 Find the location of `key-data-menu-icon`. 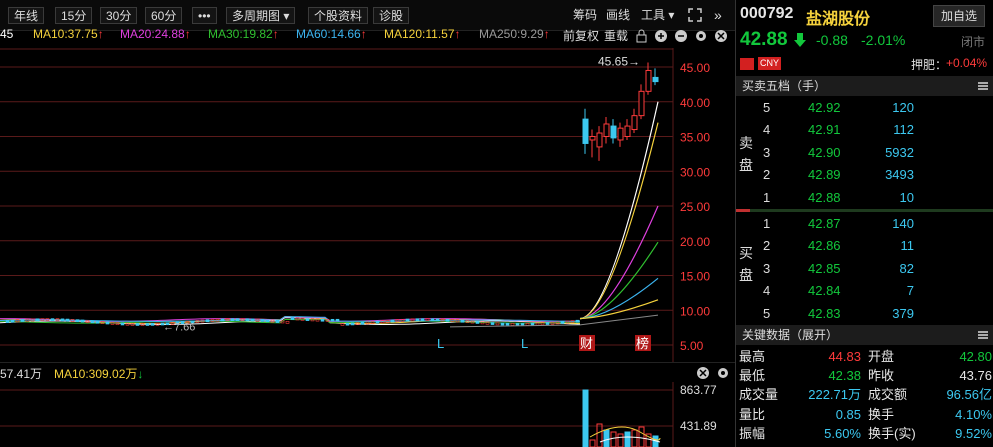

key-data-menu-icon is located at coordinates (983, 335).